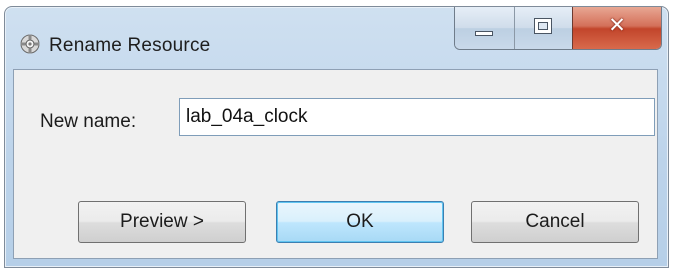 Image resolution: width=673 pixels, height=272 pixels. Describe the element at coordinates (617, 25) in the screenshot. I see `close-icon: ✕` at that location.